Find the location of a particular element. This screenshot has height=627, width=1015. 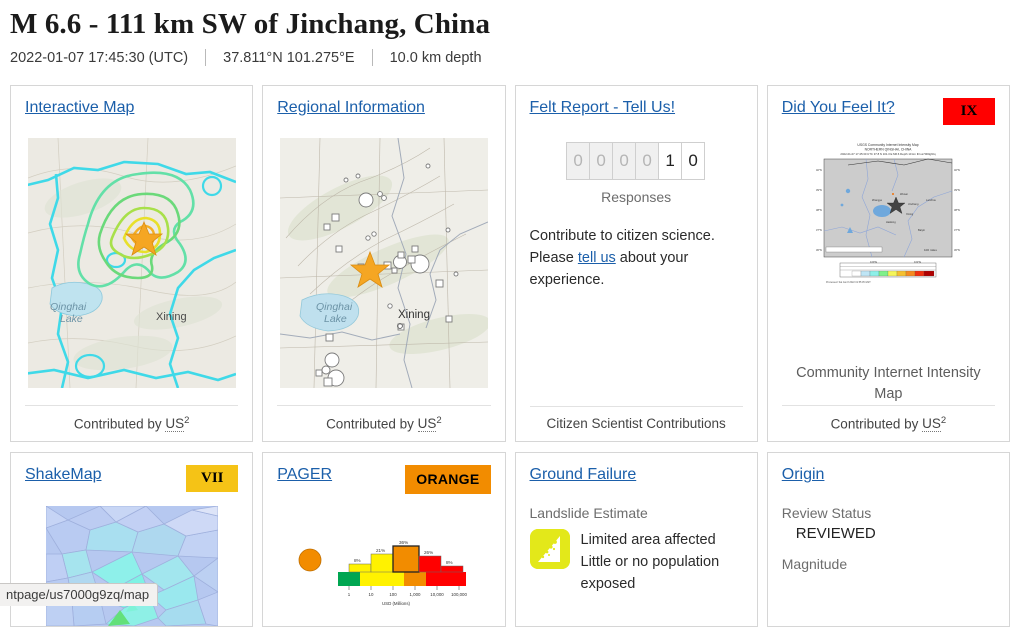

card-header: Ground Failure is located at coordinates (636, 478).